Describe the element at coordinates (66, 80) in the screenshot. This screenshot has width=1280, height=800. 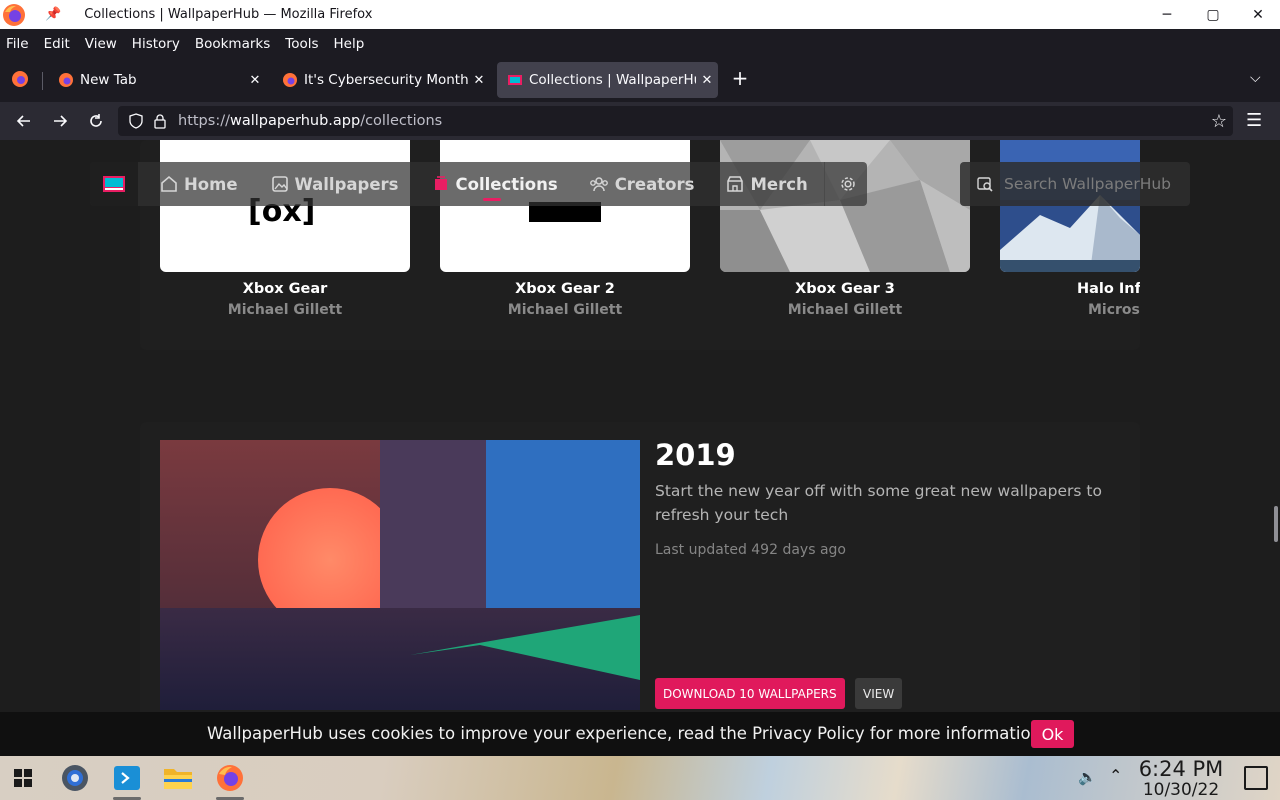
I see `firefox-favicon-icon` at that location.